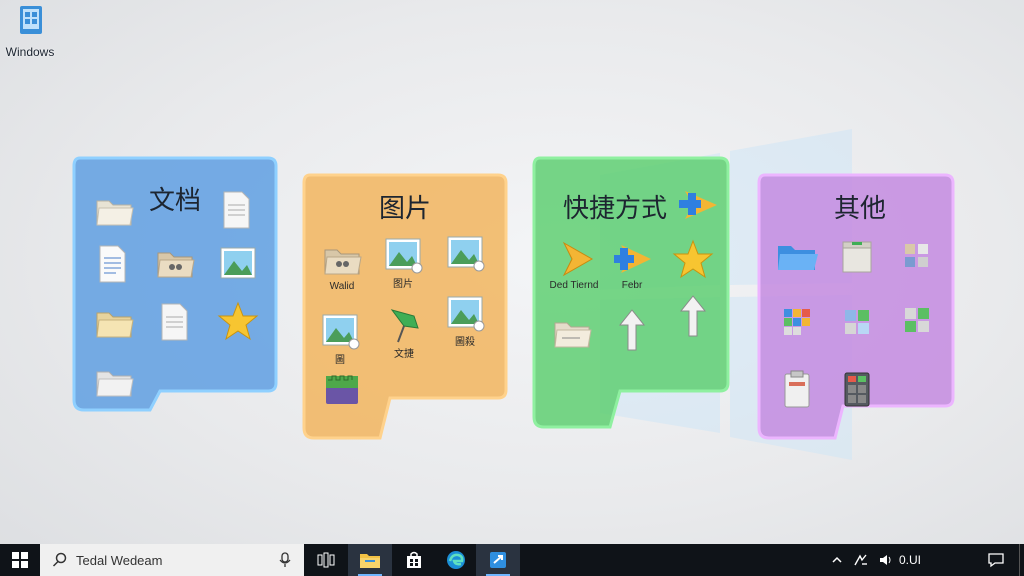  What do you see at coordinates (404, 354) in the screenshot?
I see `icon-caption: 文捷` at bounding box center [404, 354].